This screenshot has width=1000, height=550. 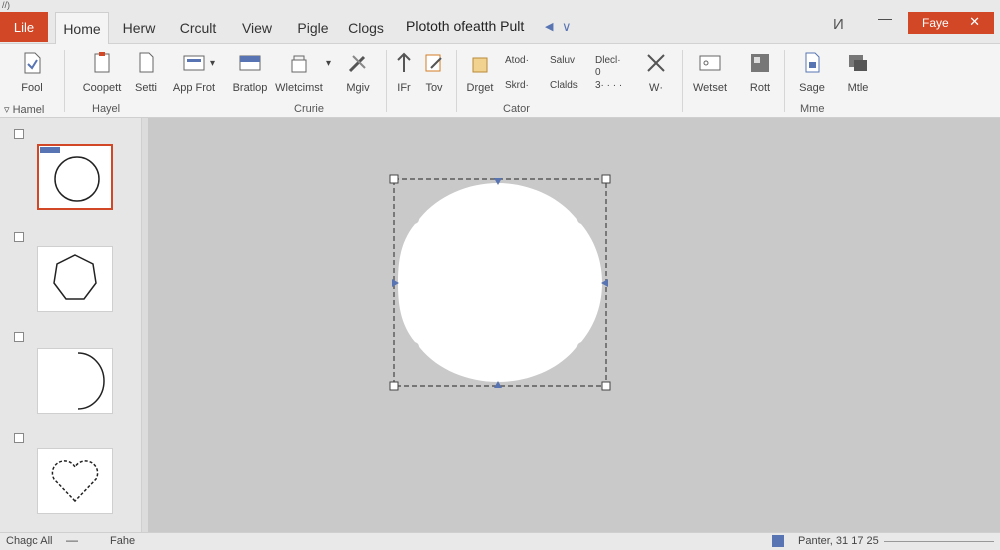 What do you see at coordinates (608, 85) in the screenshot?
I see `three-button: 3· · · ·` at bounding box center [608, 85].